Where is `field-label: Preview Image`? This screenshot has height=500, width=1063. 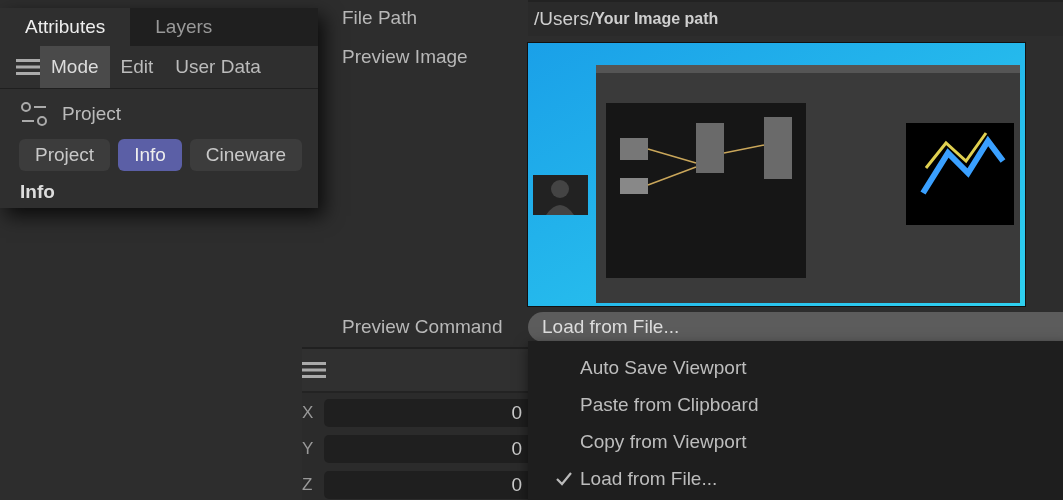 field-label: Preview Image is located at coordinates (405, 57).